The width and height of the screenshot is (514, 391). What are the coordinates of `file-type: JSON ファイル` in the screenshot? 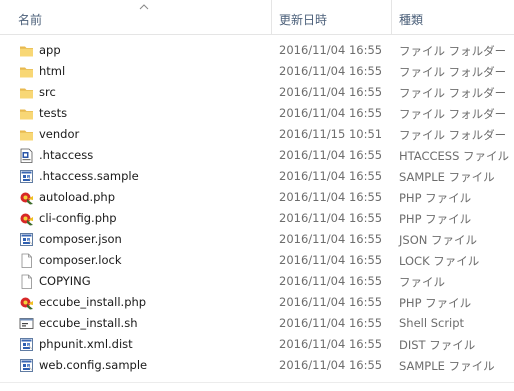 It's located at (438, 240).